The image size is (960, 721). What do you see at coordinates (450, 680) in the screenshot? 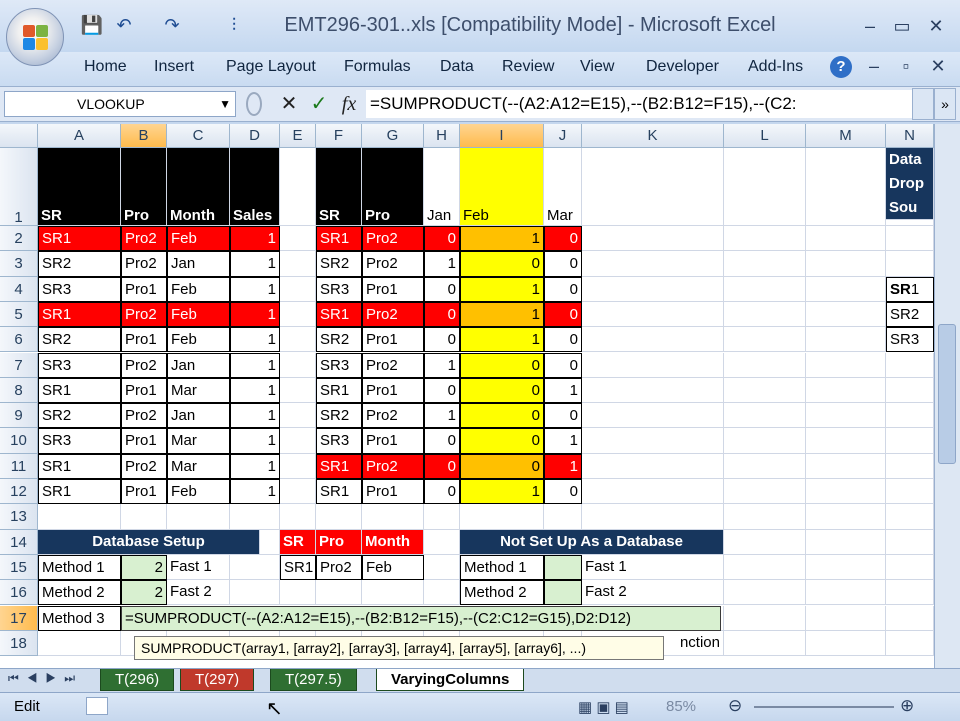
I see `sheet-tab-active: VaryingColumns` at bounding box center [450, 680].